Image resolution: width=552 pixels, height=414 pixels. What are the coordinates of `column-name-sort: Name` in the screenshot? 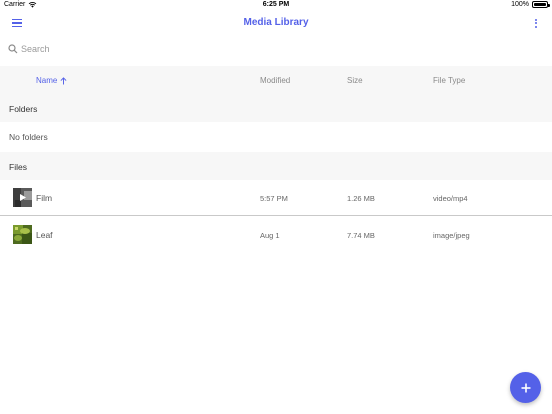 It's located at (51, 80).